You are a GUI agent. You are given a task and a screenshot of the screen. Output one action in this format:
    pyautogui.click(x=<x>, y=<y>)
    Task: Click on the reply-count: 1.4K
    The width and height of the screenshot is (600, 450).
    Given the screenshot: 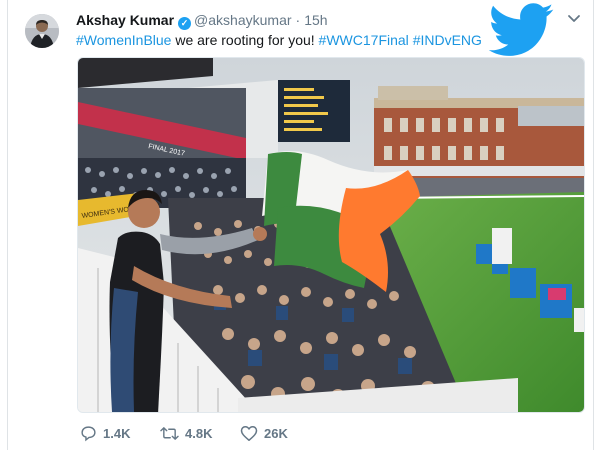 What is the action you would take?
    pyautogui.click(x=117, y=433)
    